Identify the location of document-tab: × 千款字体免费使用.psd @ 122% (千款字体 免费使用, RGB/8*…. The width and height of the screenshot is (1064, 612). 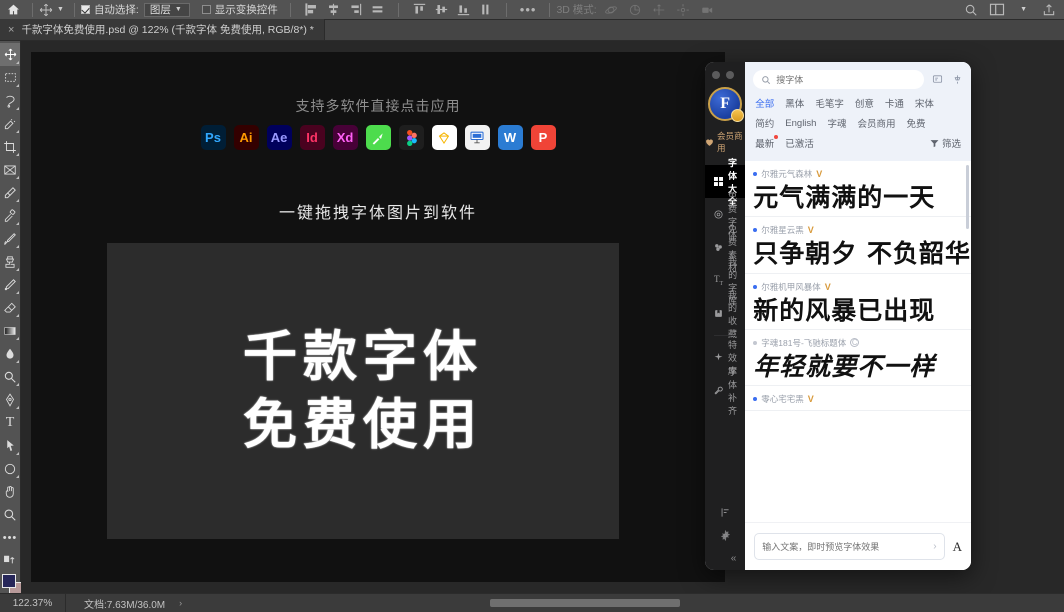
(162, 29).